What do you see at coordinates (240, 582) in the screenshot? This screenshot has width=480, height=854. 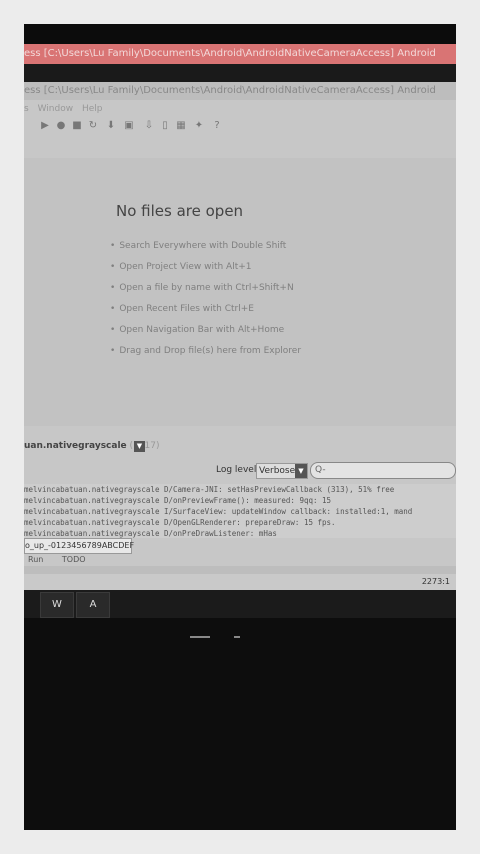 I see `status-bar: 2273:1` at bounding box center [240, 582].